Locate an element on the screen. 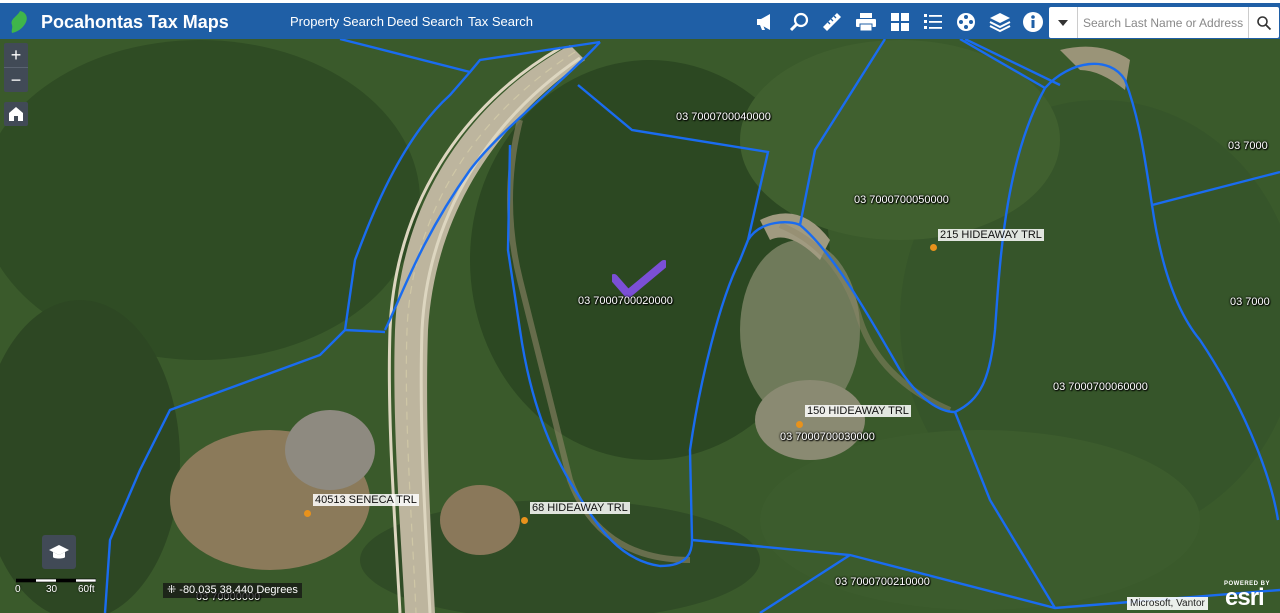 The height and width of the screenshot is (613, 1280). nav-tax-search: Tax Search is located at coordinates (500, 21).